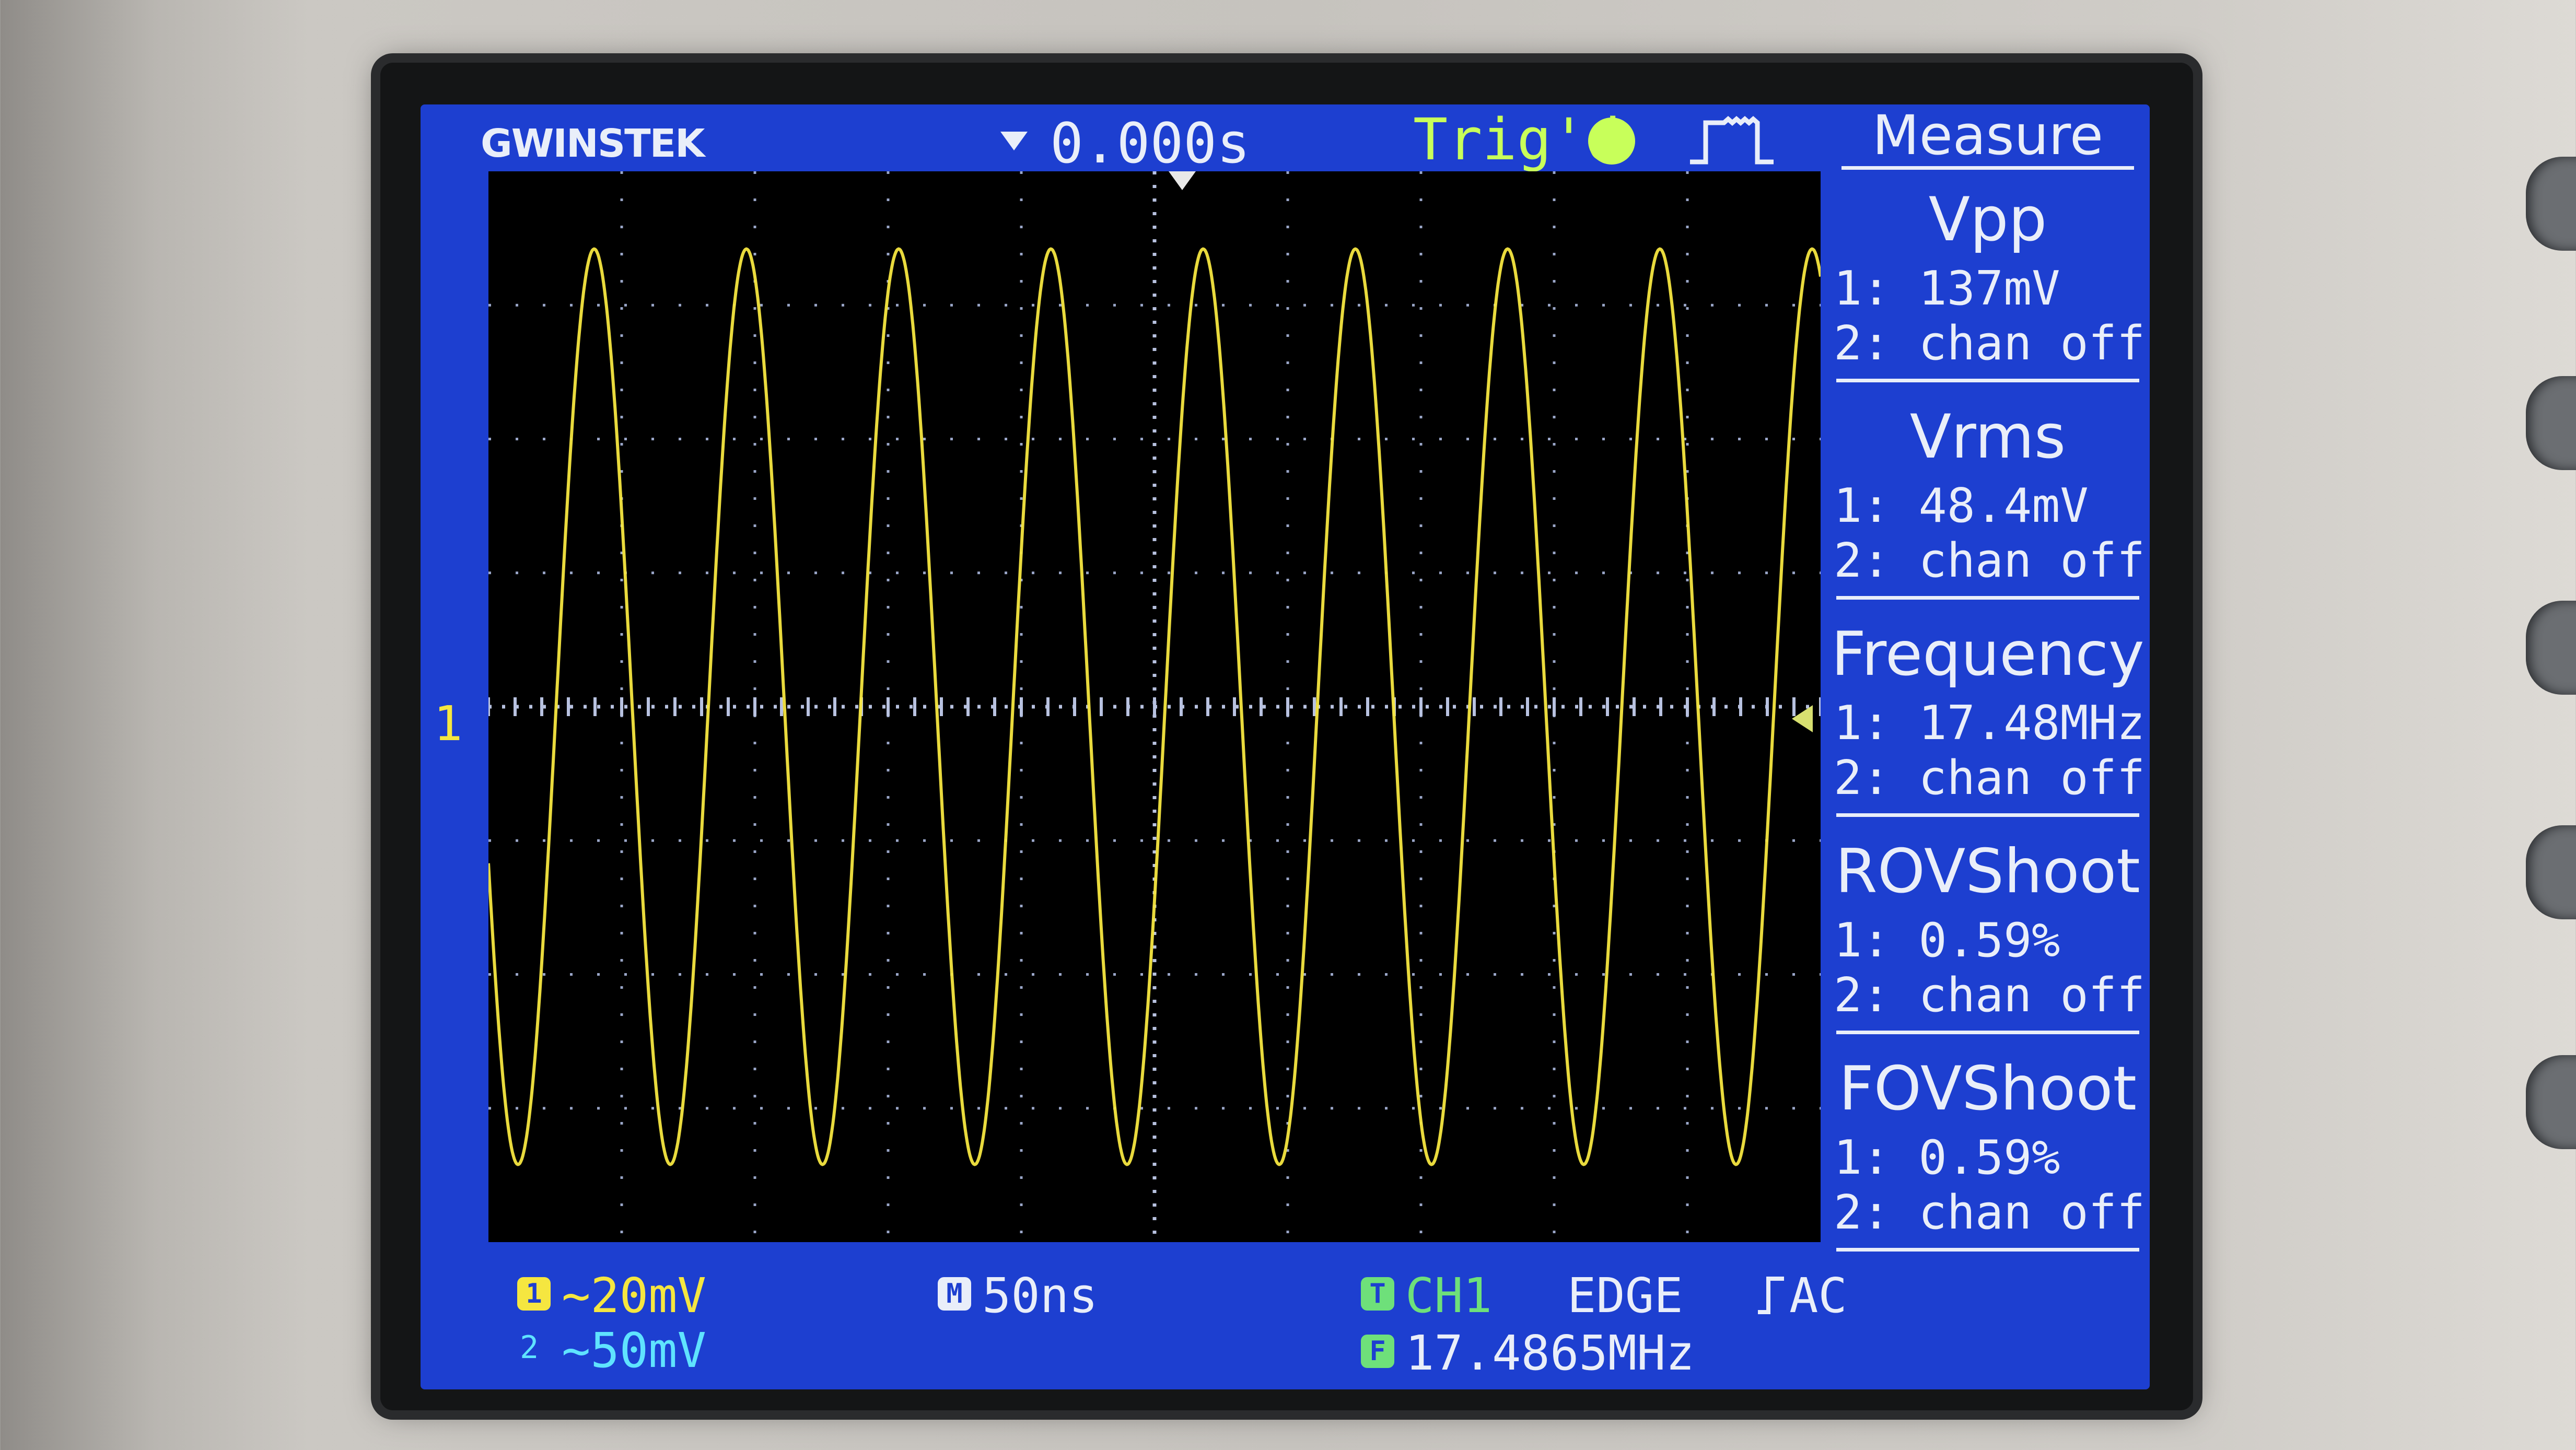 The height and width of the screenshot is (1450, 2576). Describe the element at coordinates (954, 1294) in the screenshot. I see `timebase-badge: M` at that location.